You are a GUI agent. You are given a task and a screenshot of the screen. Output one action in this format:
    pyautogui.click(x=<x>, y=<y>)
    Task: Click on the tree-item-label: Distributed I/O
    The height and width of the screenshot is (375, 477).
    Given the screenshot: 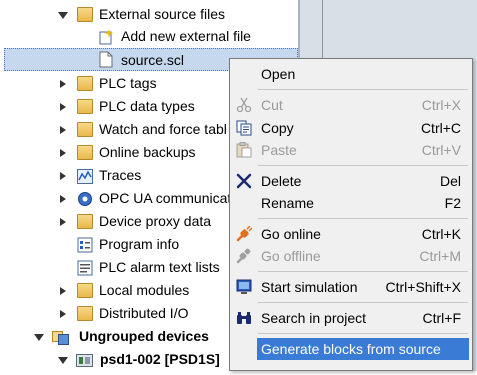 What is the action you would take?
    pyautogui.click(x=144, y=313)
    